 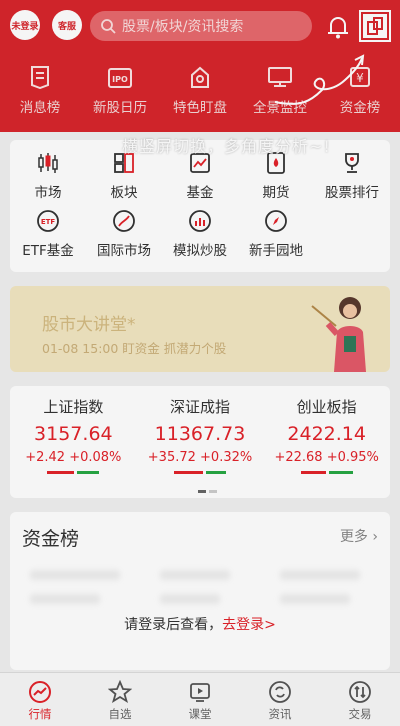 What do you see at coordinates (326, 407) in the screenshot?
I see `index-name: 创业板指` at bounding box center [326, 407].